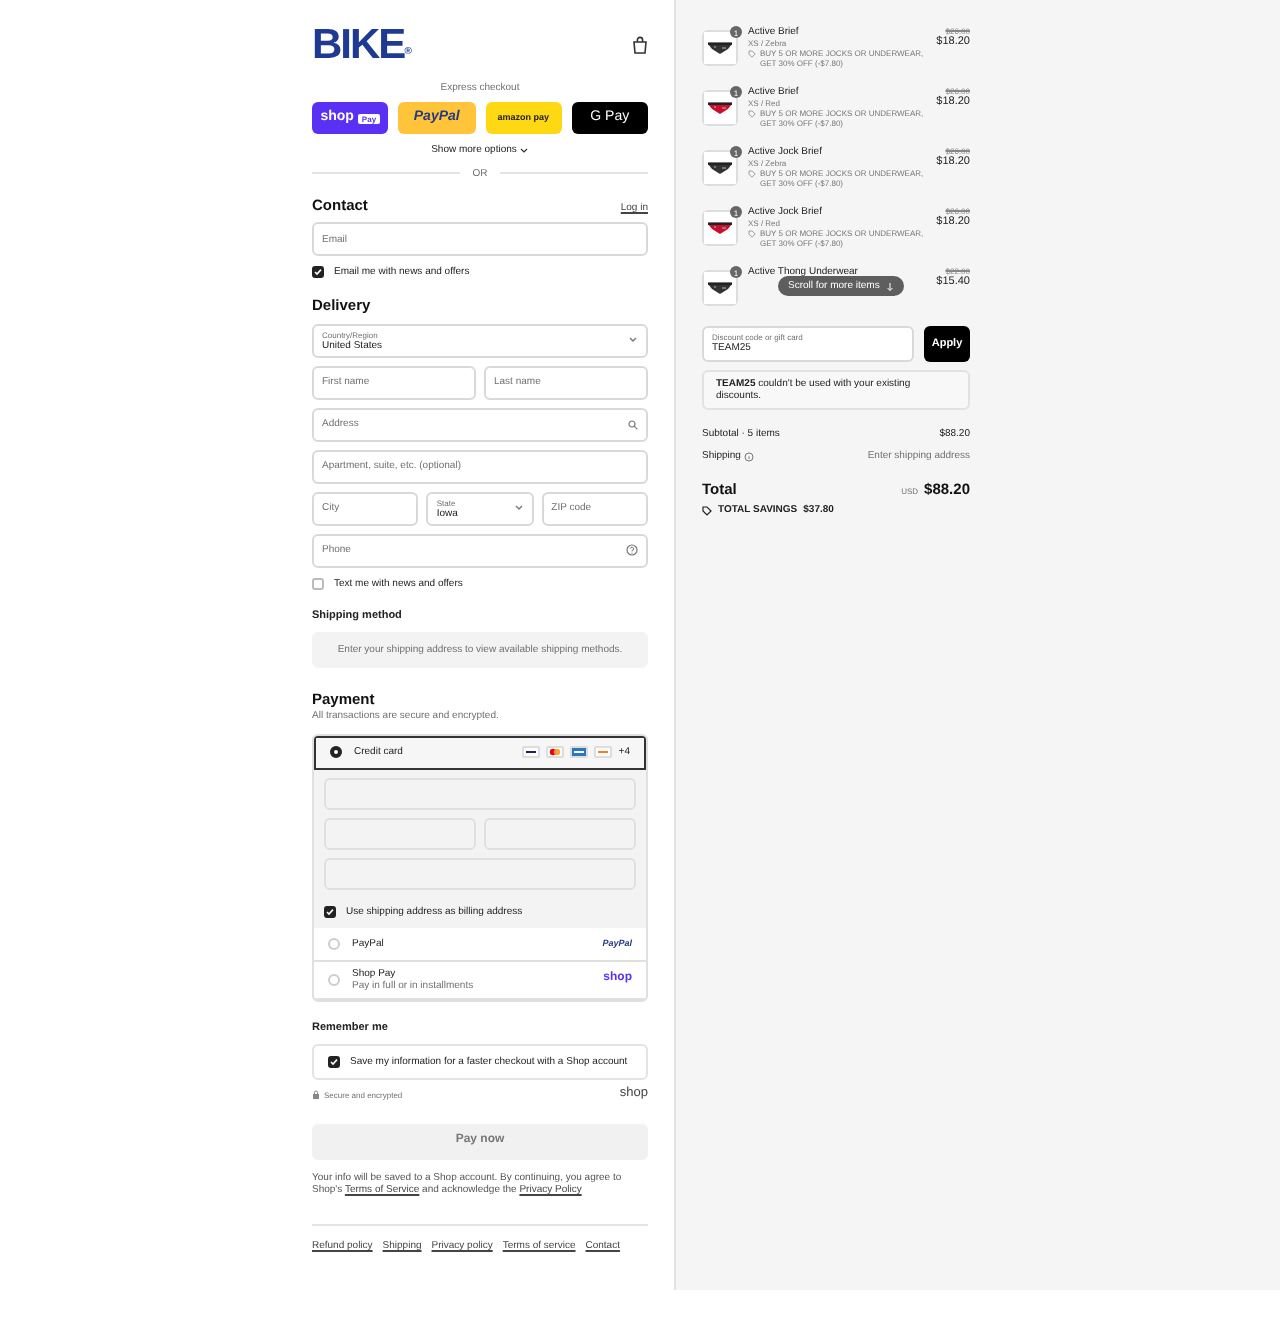 Image resolution: width=1280 pixels, height=1342 pixels. Describe the element at coordinates (316, 1094) in the screenshot. I see `lock-icon` at that location.